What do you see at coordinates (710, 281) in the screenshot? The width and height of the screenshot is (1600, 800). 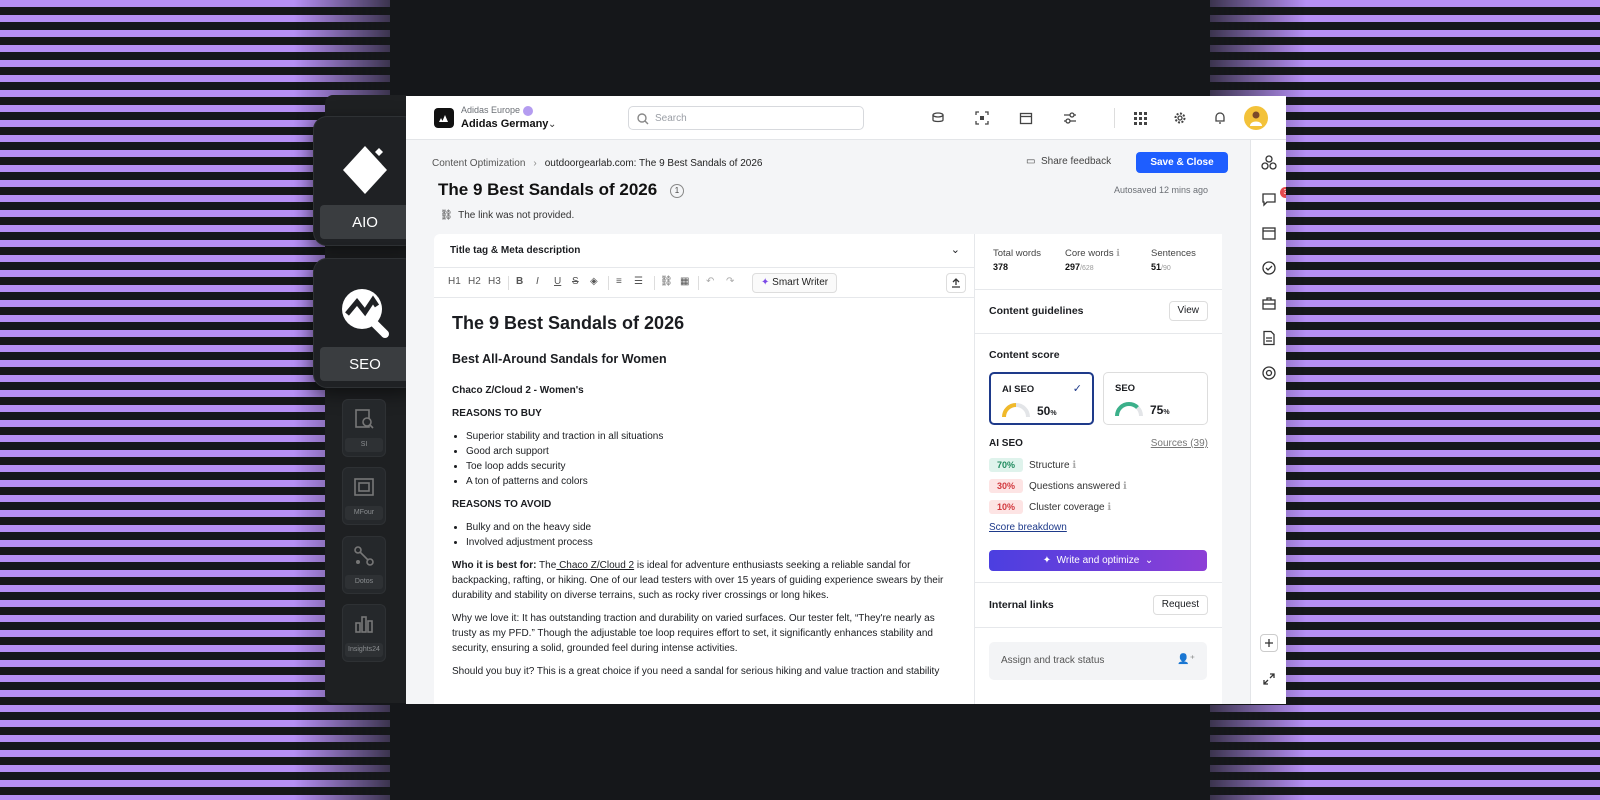 I see `undo-icon: ↶` at bounding box center [710, 281].